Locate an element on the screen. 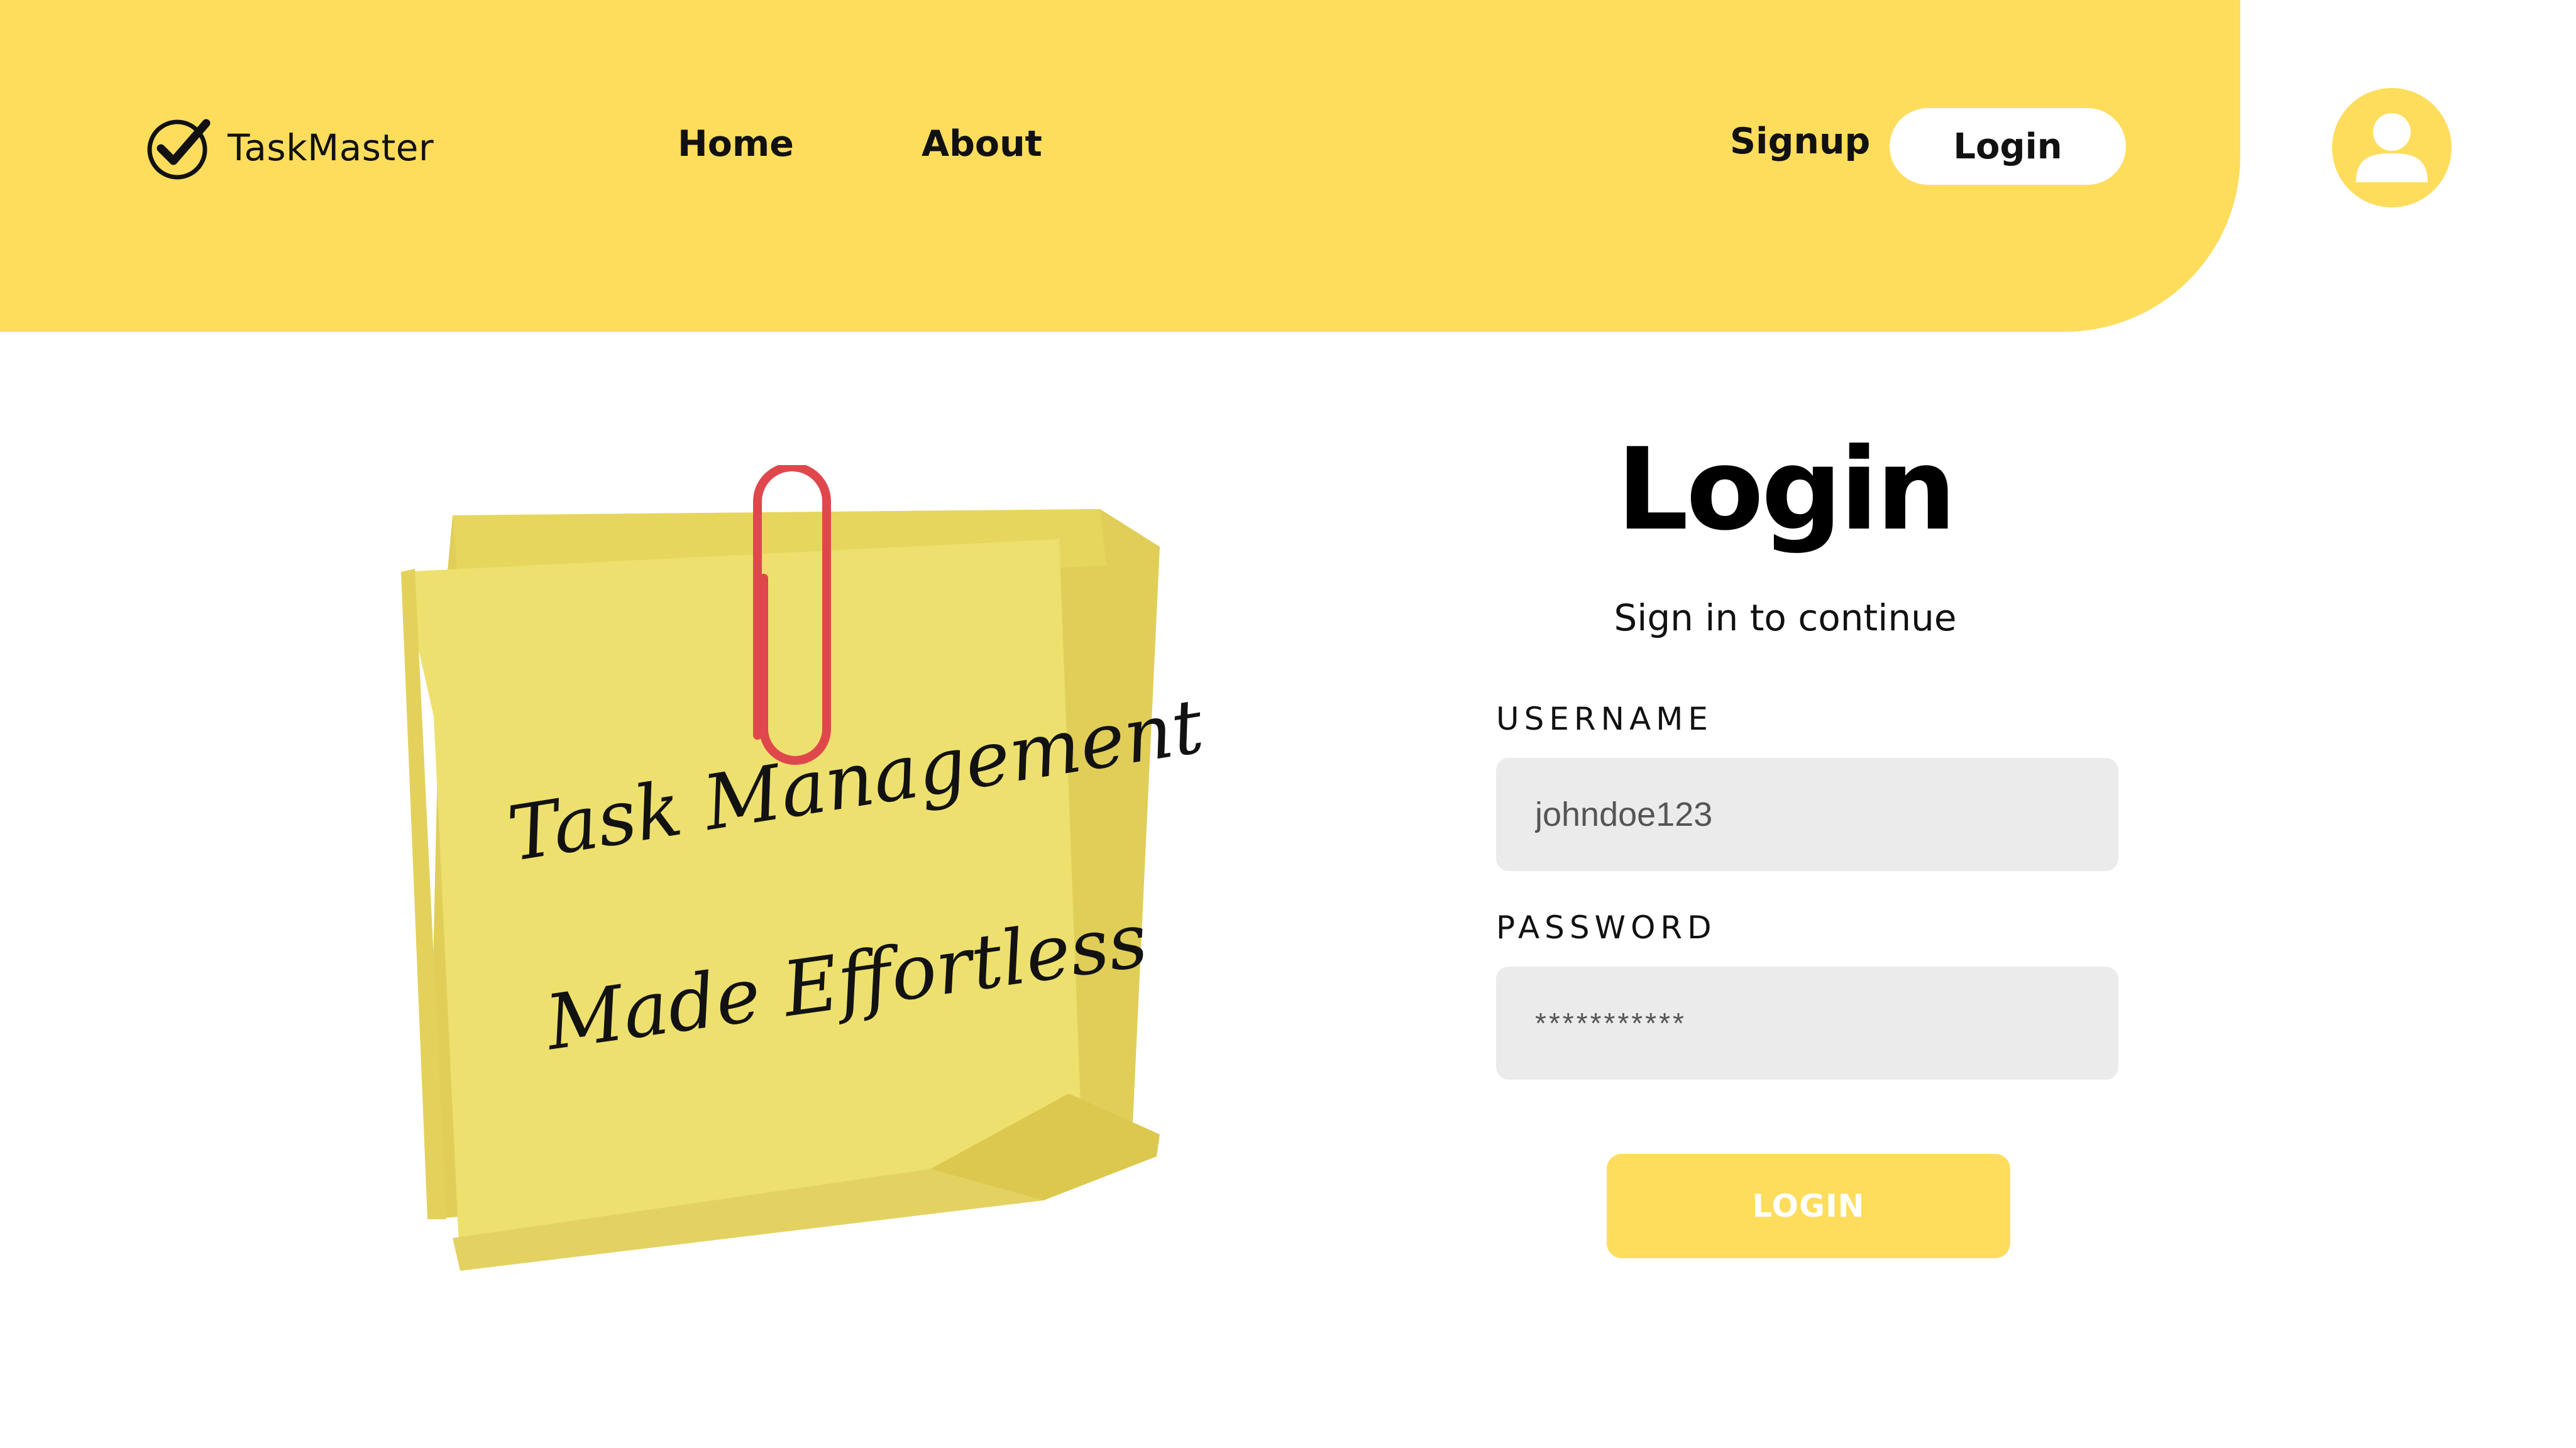  avatar is located at coordinates (2392, 147).